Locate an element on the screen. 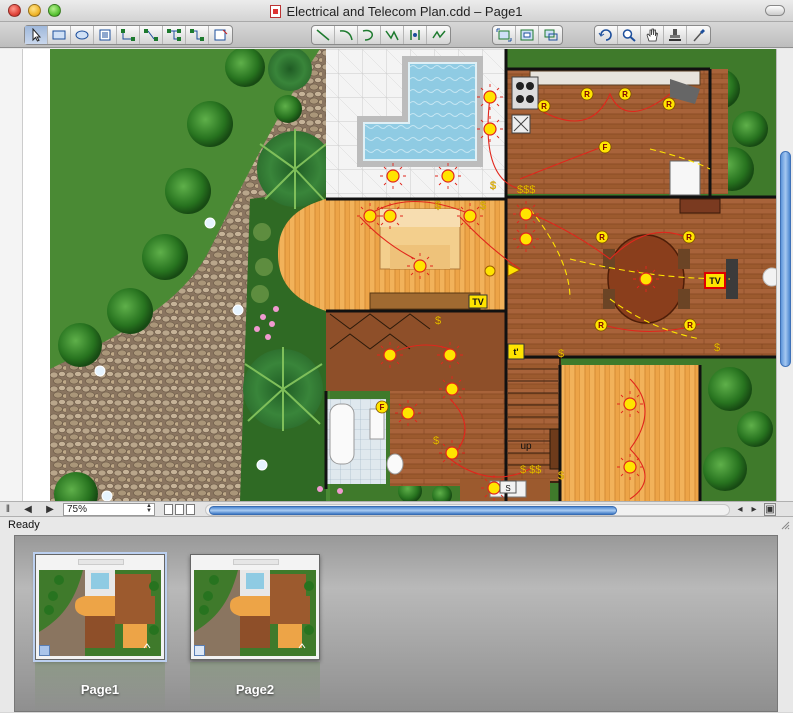  toolbar-toggle-button is located at coordinates (775, 10).